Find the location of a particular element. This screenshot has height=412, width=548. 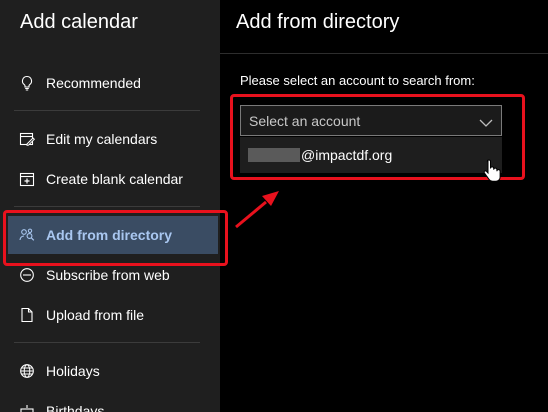

account-prompt-label: Please select an account to search from: is located at coordinates (357, 80).